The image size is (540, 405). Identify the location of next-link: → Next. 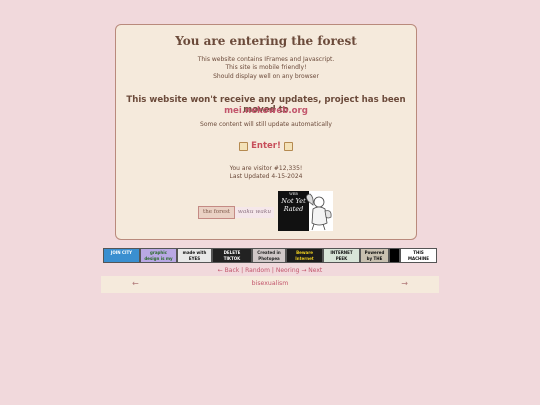
(311, 270).